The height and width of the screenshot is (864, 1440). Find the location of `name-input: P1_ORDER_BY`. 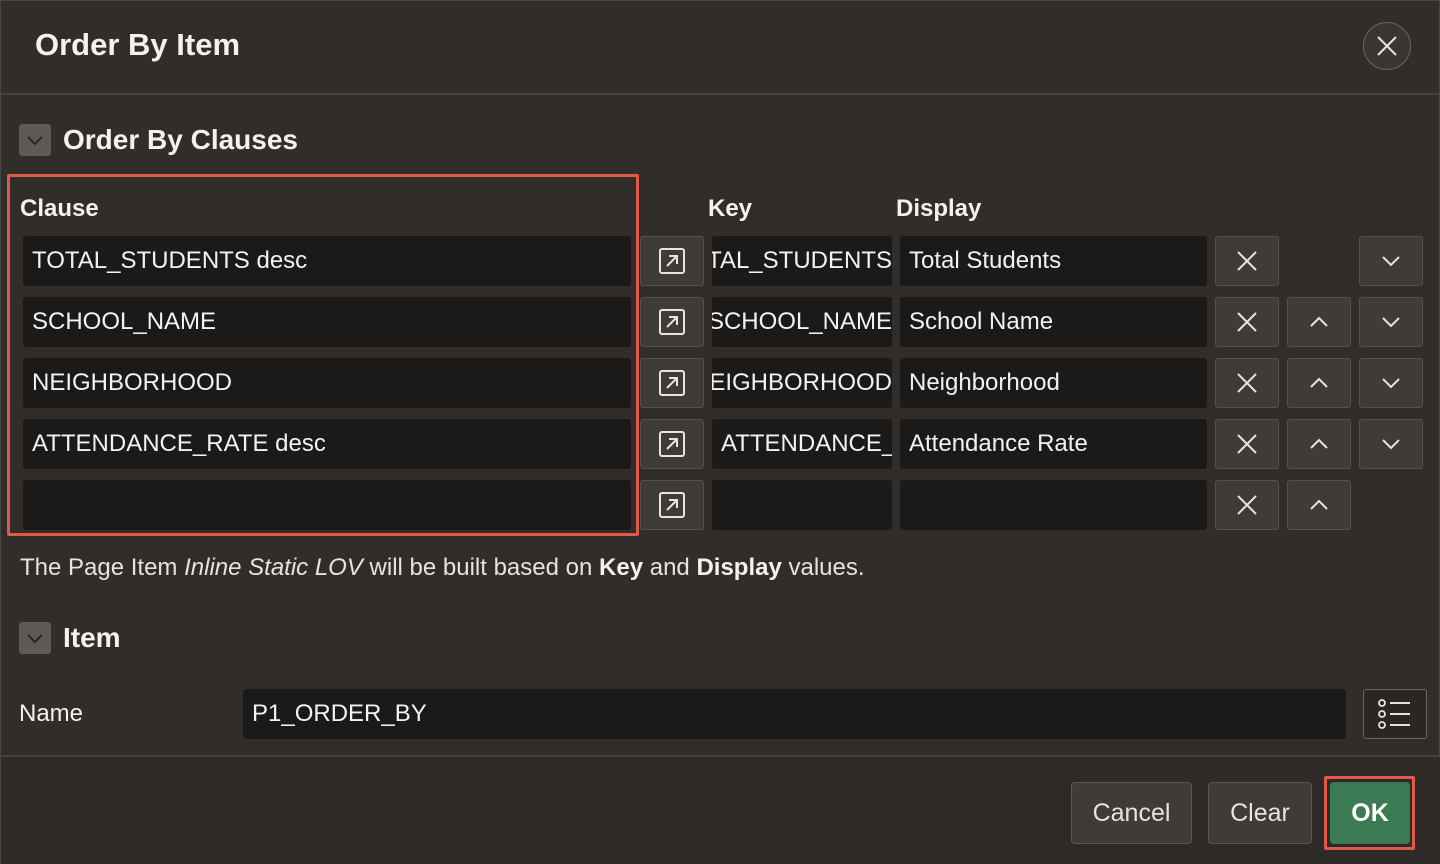

name-input: P1_ORDER_BY is located at coordinates (794, 714).